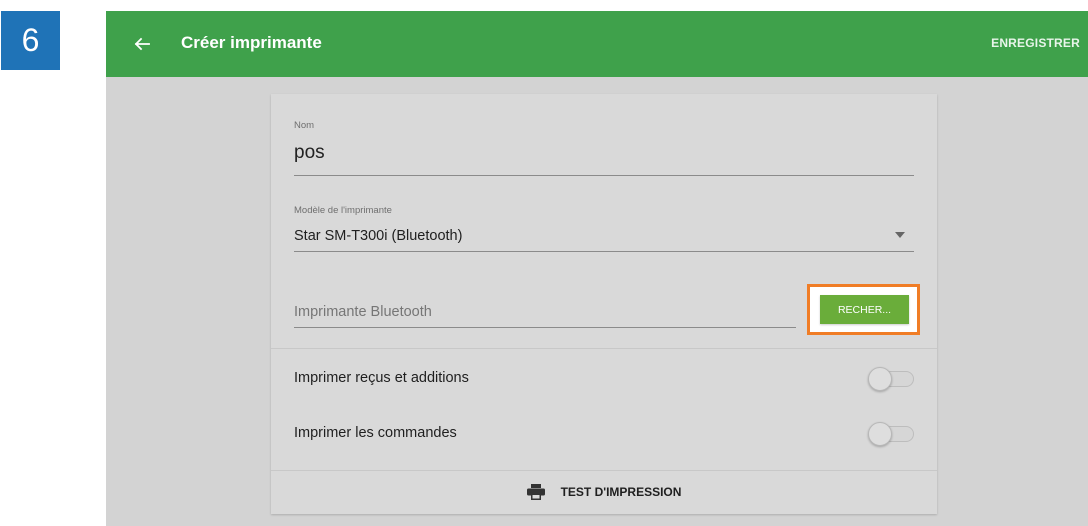 The image size is (1088, 526). I want to click on bluetooth-field-underline, so click(545, 327).